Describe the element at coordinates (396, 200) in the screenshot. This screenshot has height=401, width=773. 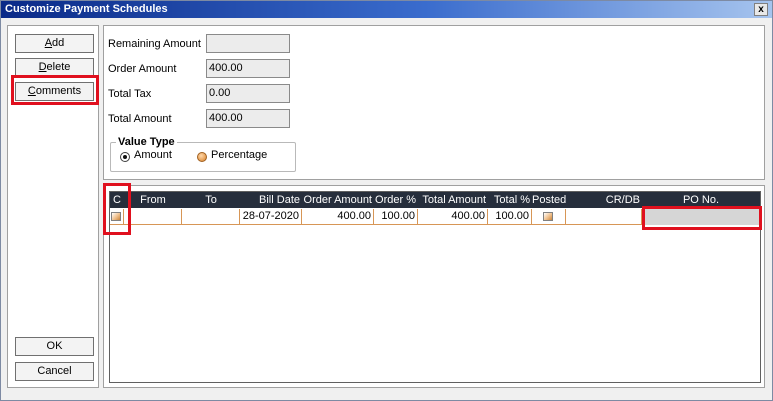
I see `column-header-order-pct: Order %` at that location.